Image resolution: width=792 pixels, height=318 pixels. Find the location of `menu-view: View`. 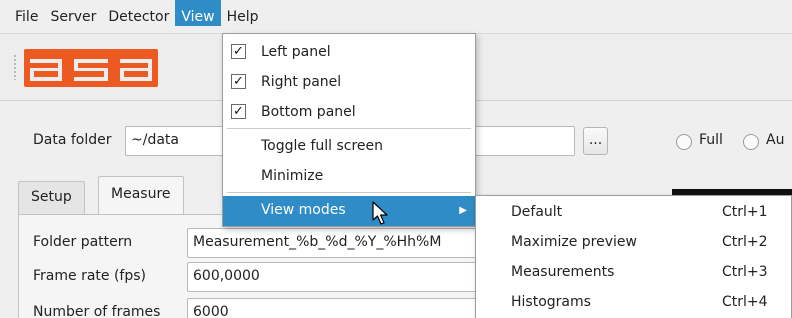

menu-view: View is located at coordinates (198, 13).